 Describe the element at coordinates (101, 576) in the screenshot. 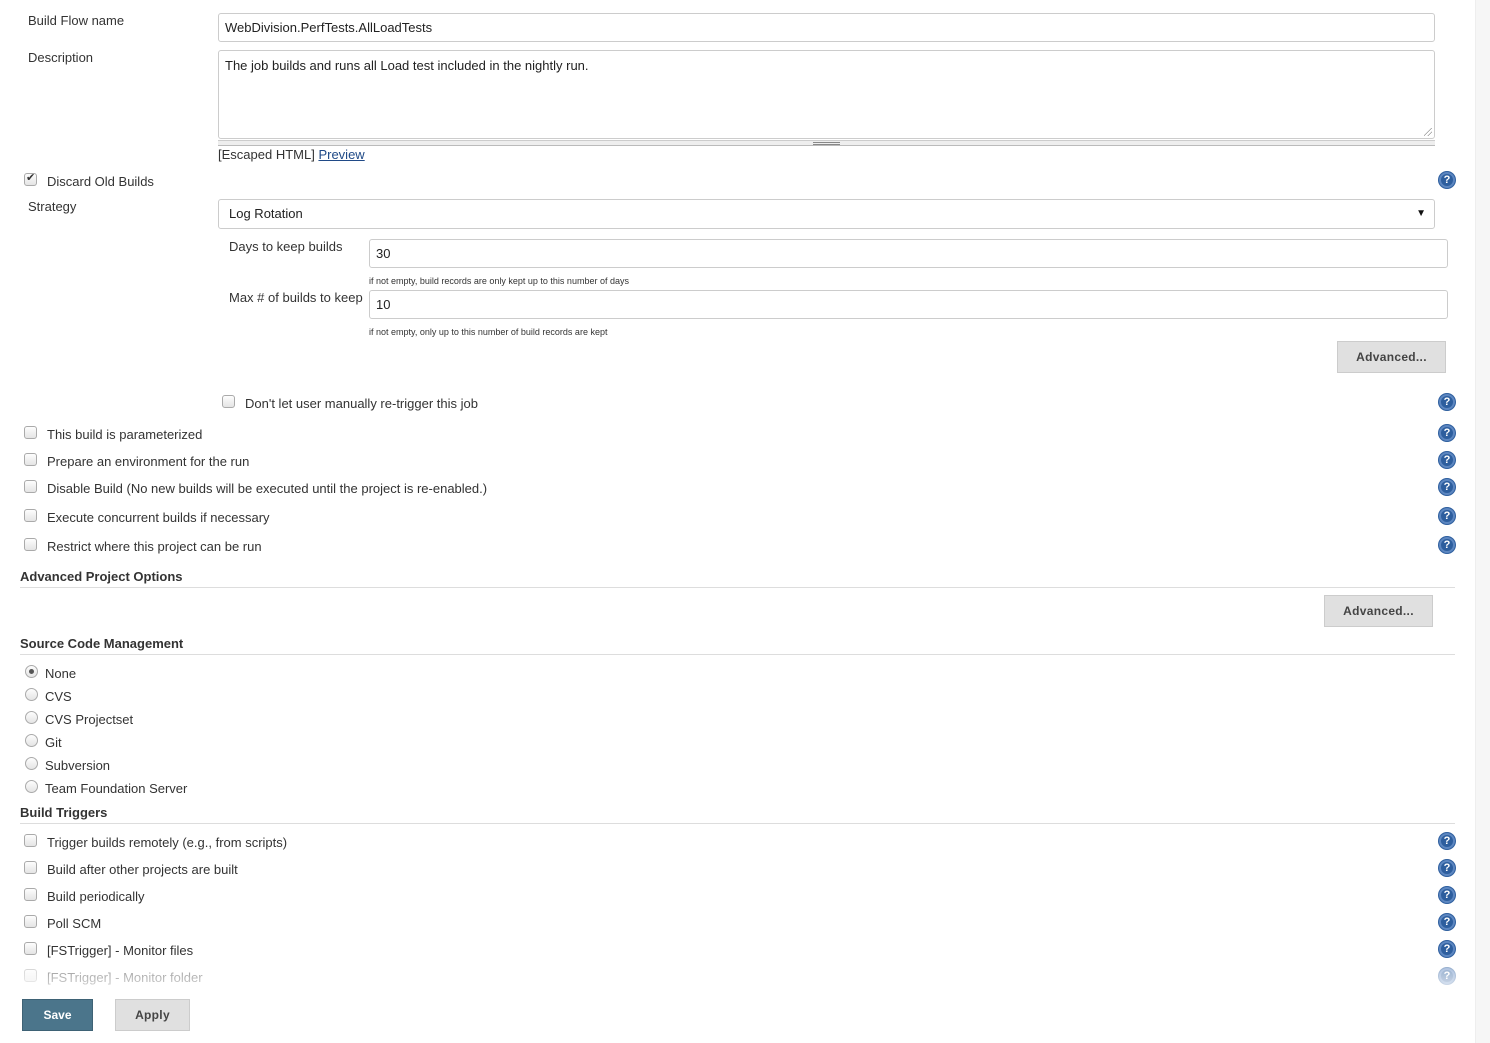

I see `advanced-project-options-title: Advanced Project Options` at that location.